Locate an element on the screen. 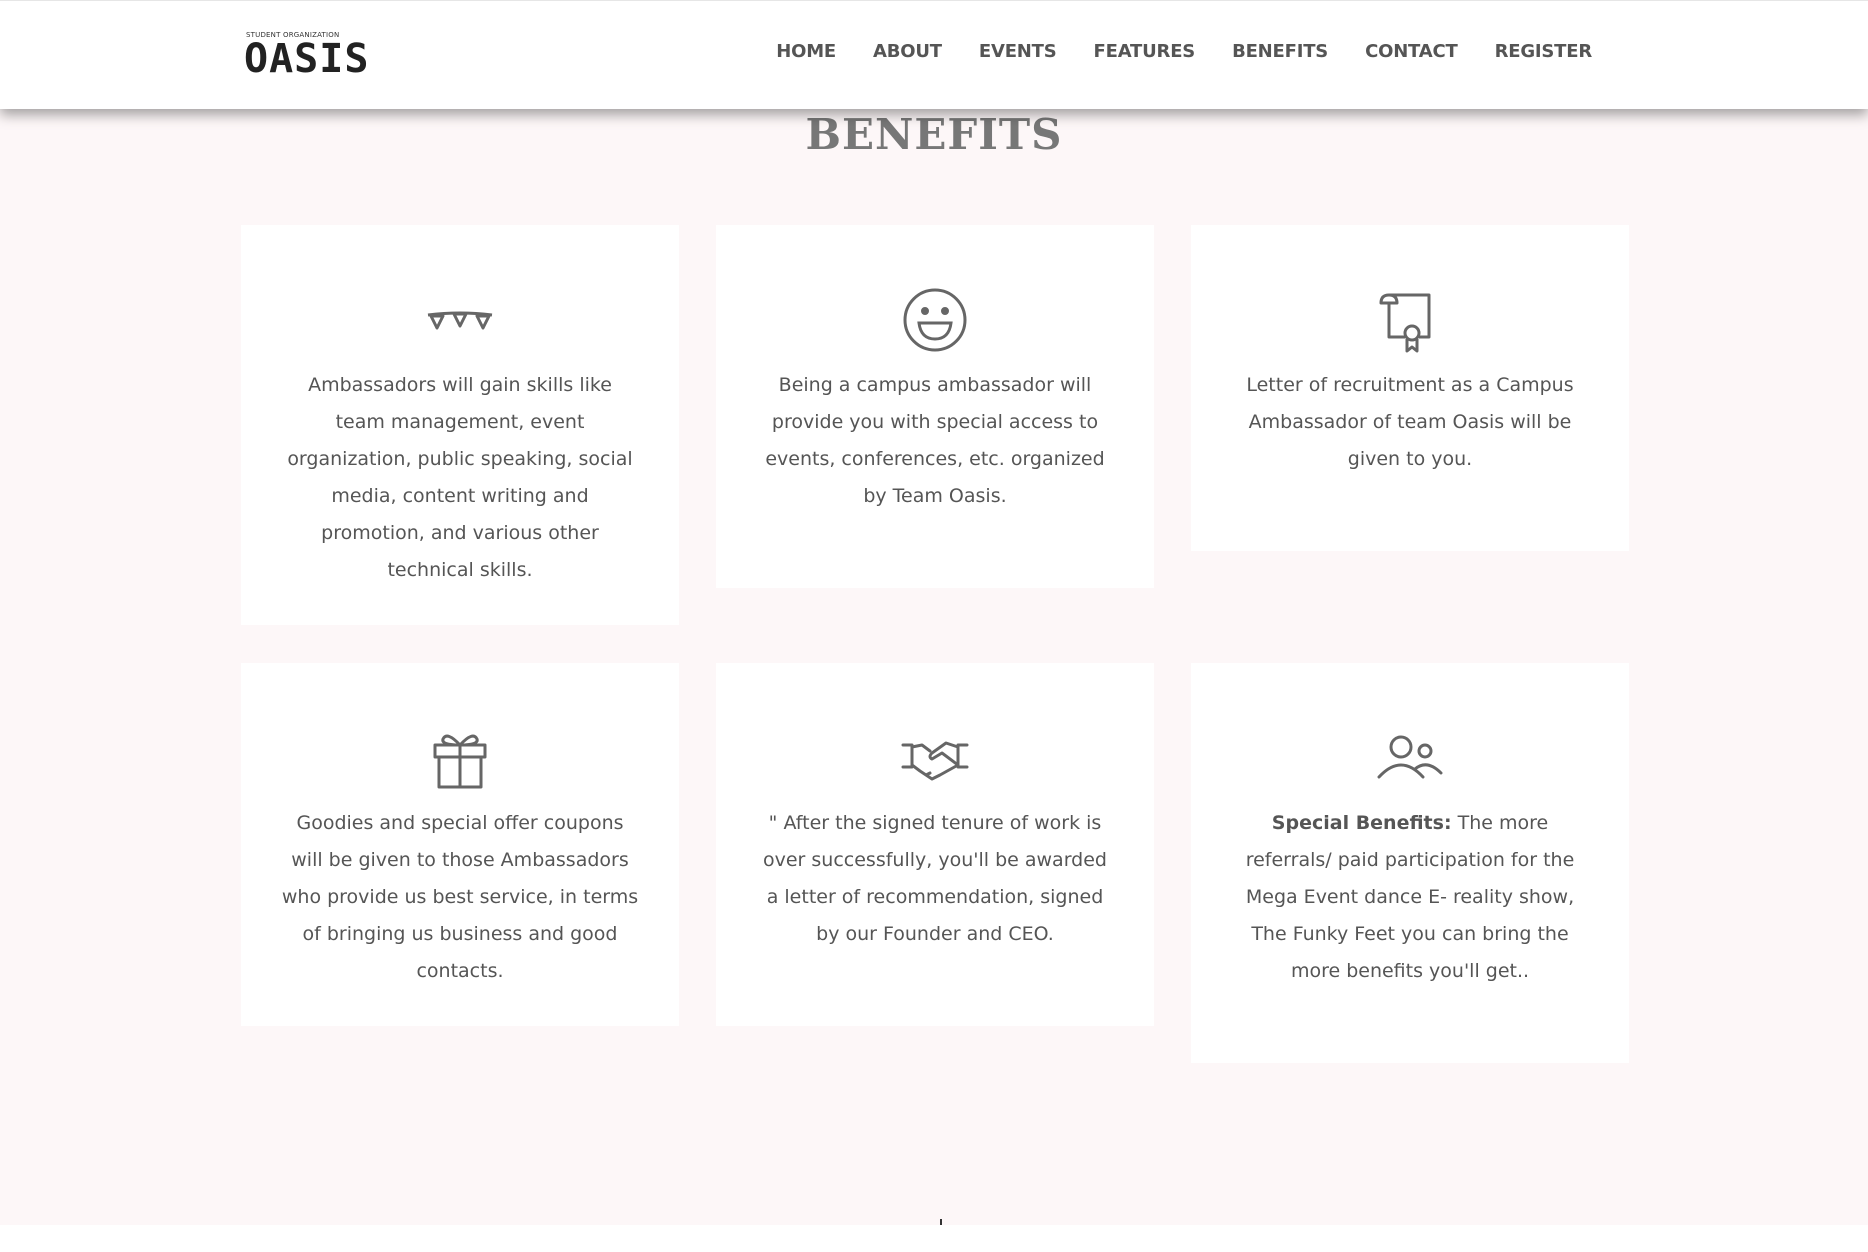  logo: STUDENT ORGANIZATION OASIS is located at coordinates (309, 56).